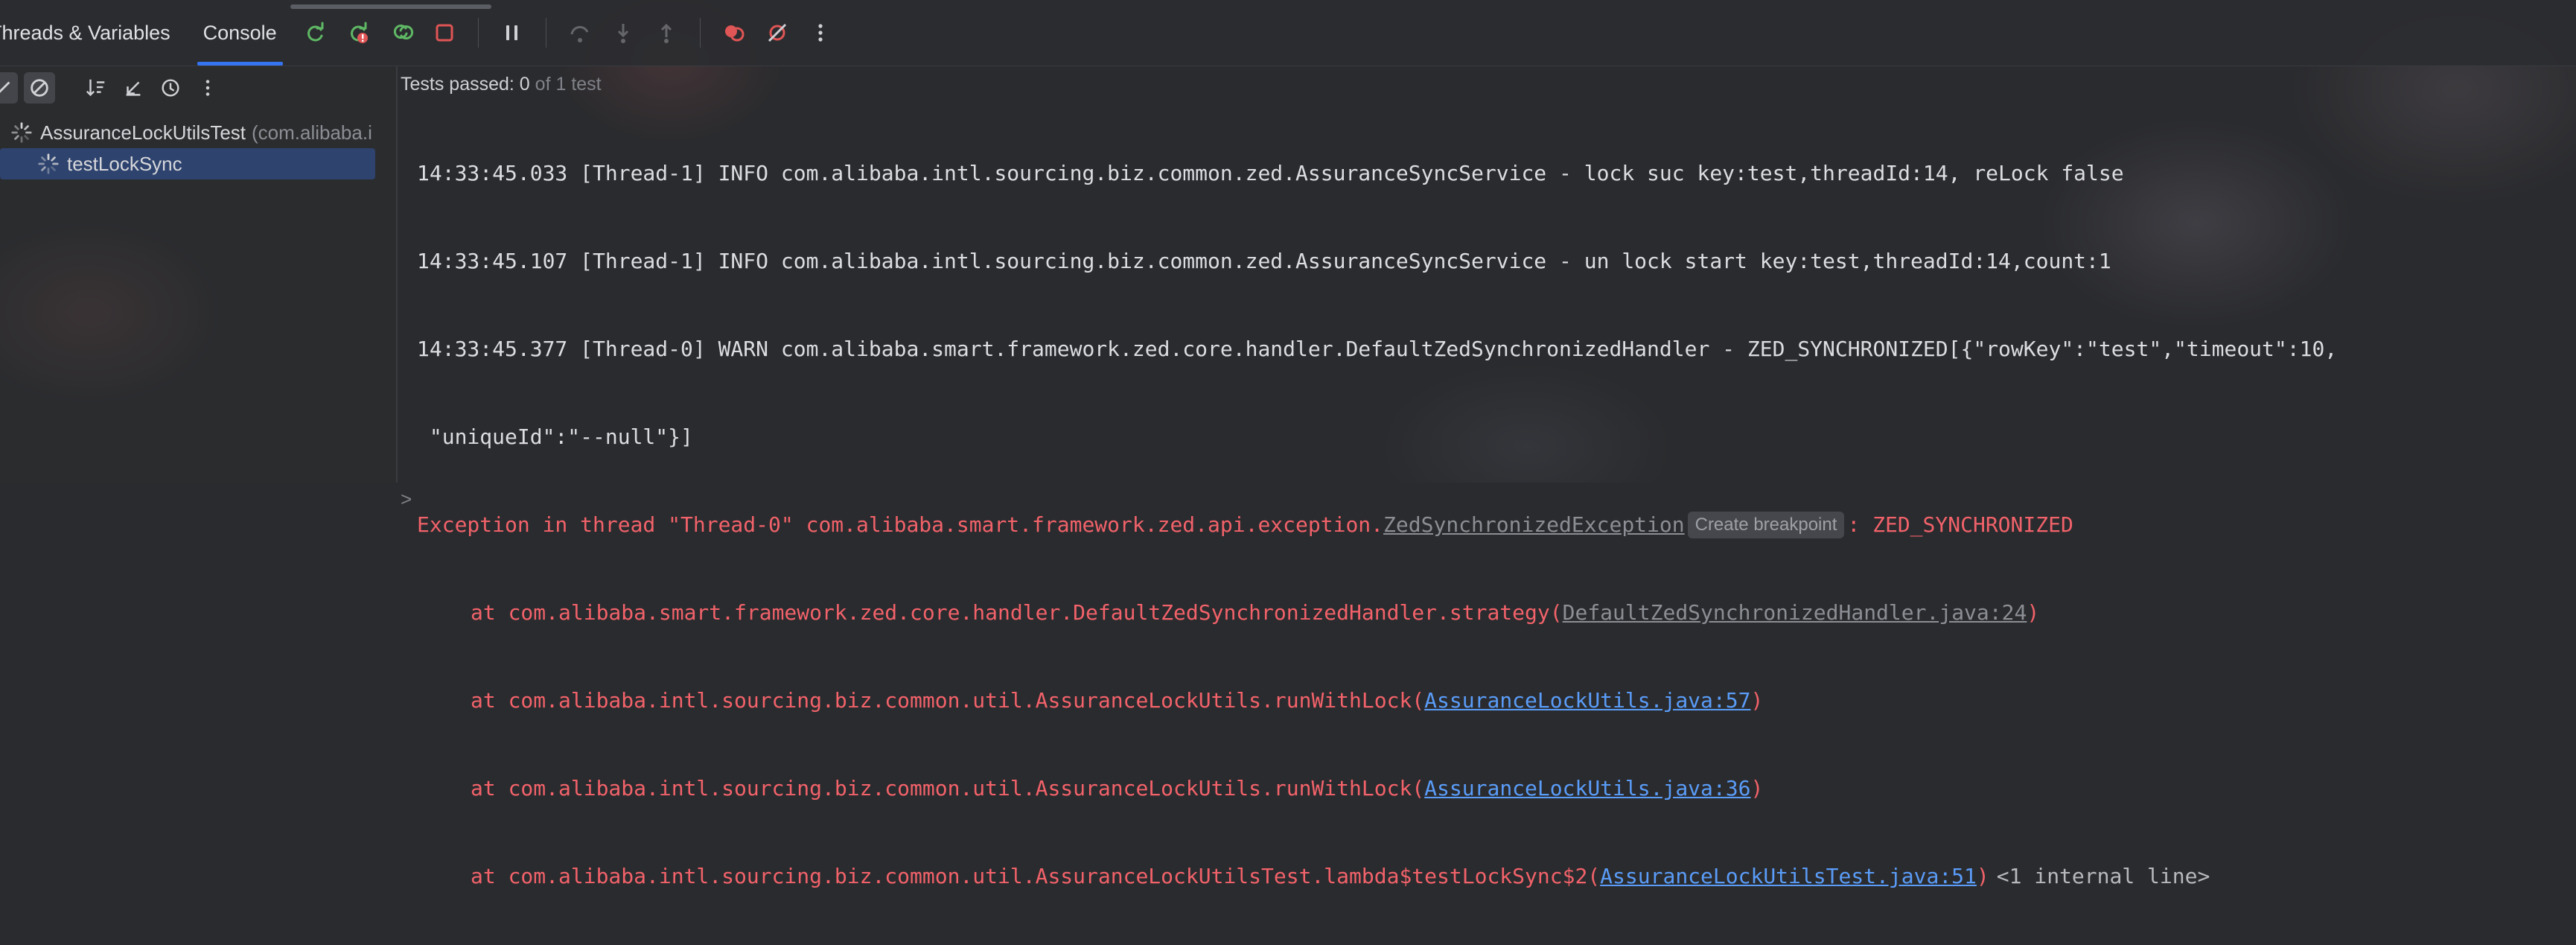 This screenshot has width=2576, height=945. I want to click on toggle-auto-test-button, so click(401, 32).